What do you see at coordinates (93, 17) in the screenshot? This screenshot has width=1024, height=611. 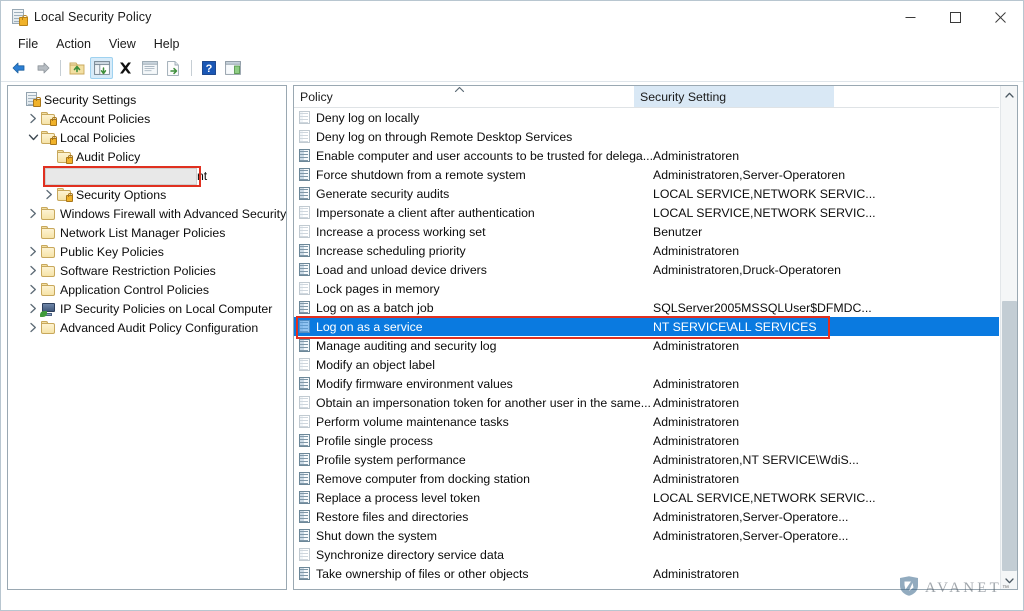 I see `window-title: Local Security Policy` at bounding box center [93, 17].